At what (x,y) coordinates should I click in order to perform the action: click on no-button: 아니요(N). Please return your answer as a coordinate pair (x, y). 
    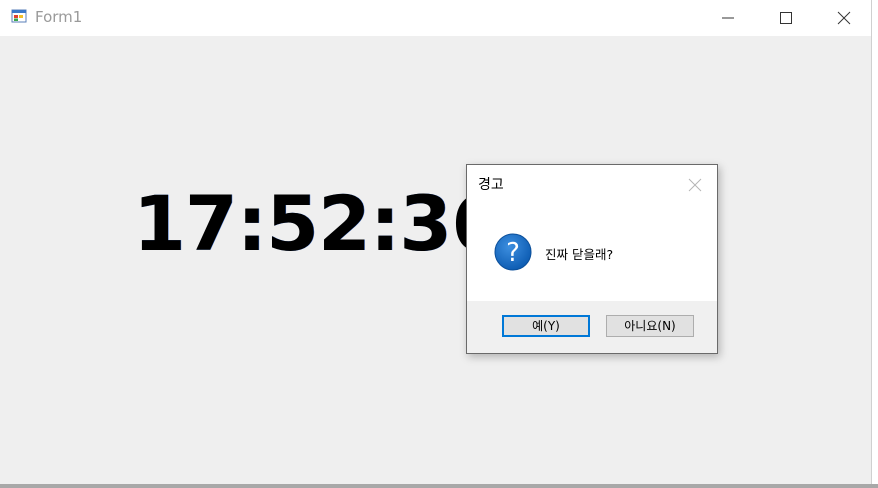
    Looking at the image, I should click on (650, 326).